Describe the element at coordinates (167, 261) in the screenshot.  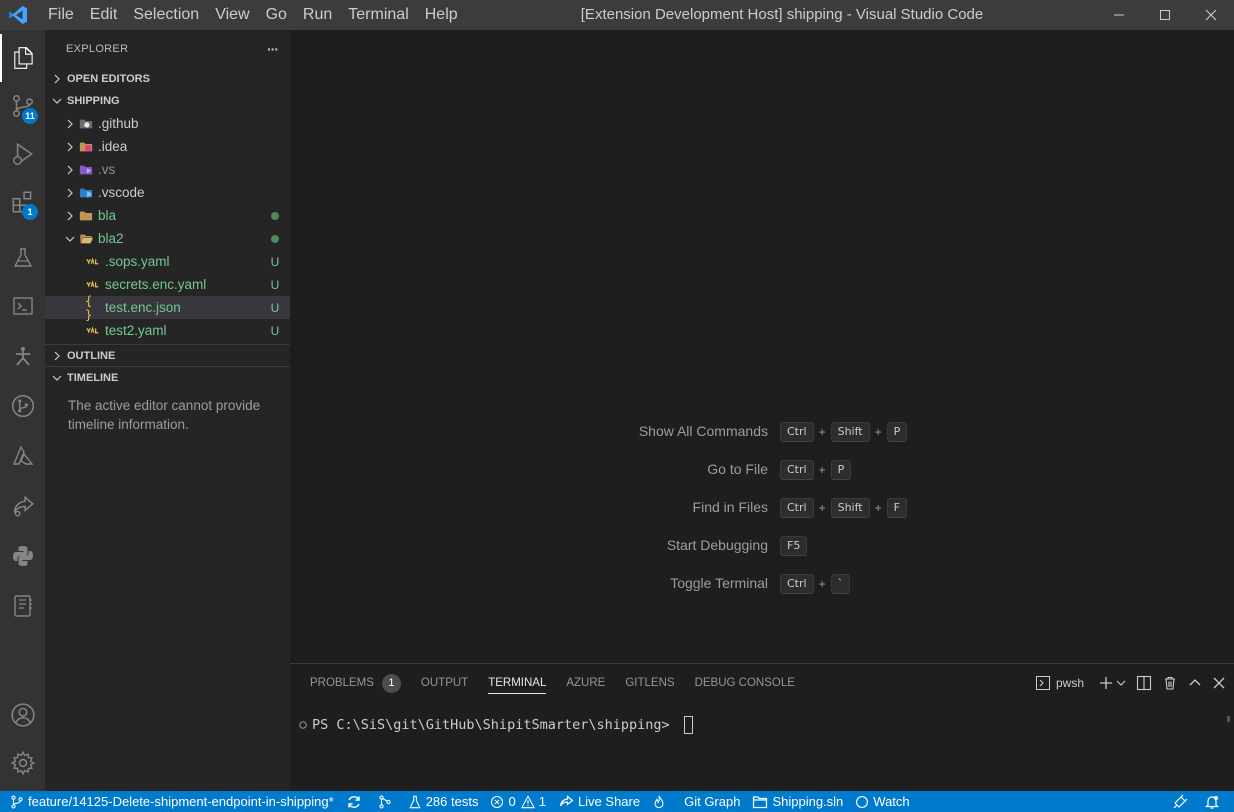
I see `tree-file: .sops.yaml U` at that location.